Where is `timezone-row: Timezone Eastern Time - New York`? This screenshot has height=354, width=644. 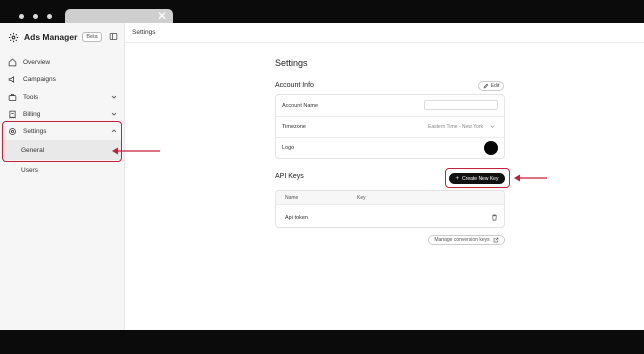 timezone-row: Timezone Eastern Time - New York is located at coordinates (390, 127).